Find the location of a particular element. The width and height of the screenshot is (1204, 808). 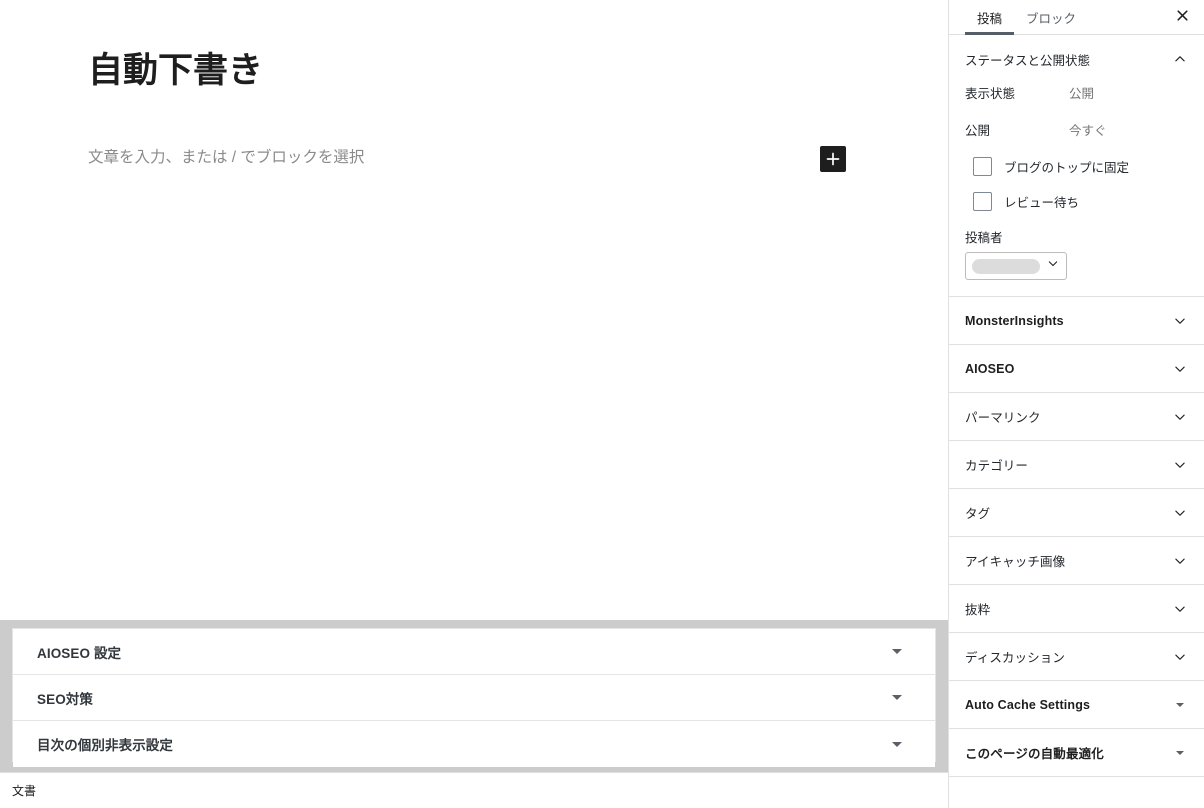

panel-tags: タグ is located at coordinates (1076, 513).